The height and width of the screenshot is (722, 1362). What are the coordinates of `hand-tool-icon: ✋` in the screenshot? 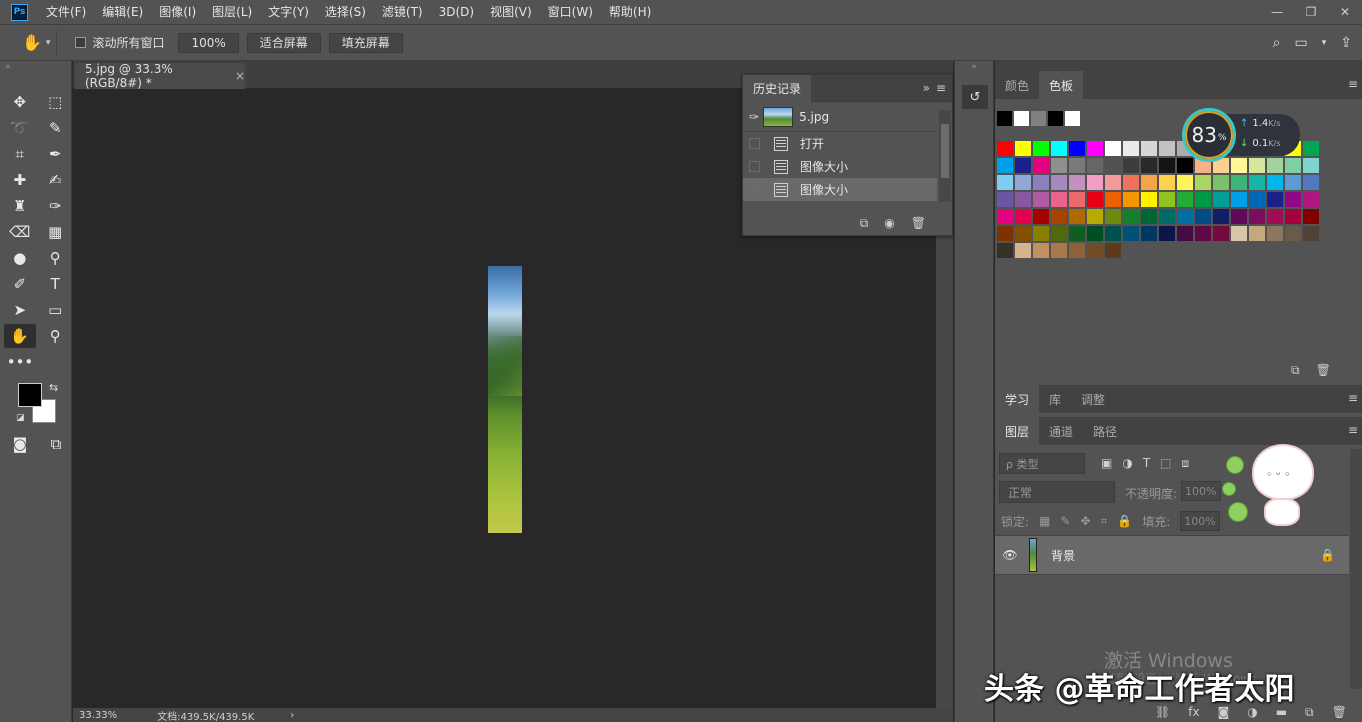 It's located at (20, 336).